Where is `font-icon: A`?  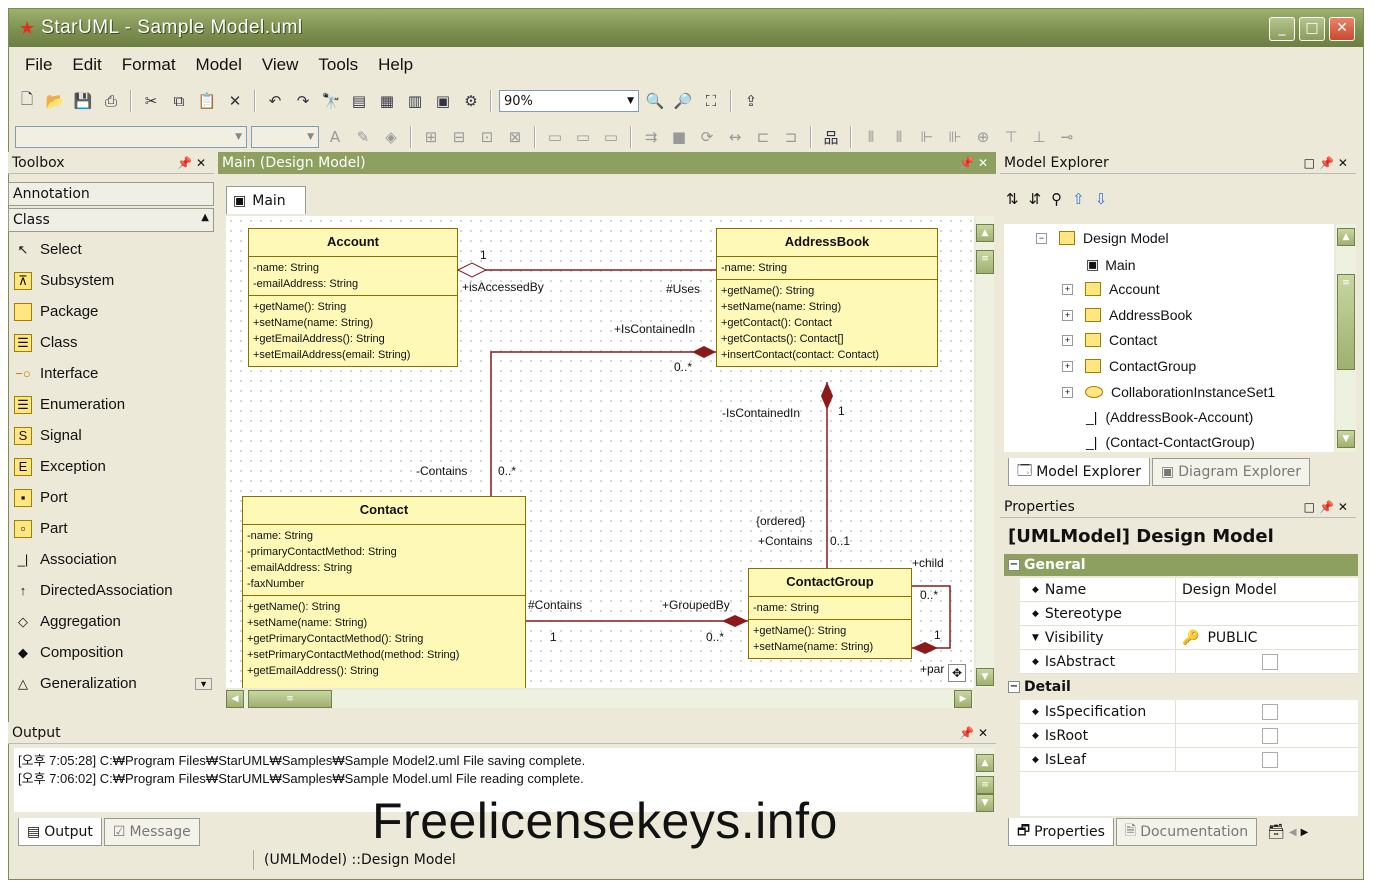 font-icon: A is located at coordinates (335, 137).